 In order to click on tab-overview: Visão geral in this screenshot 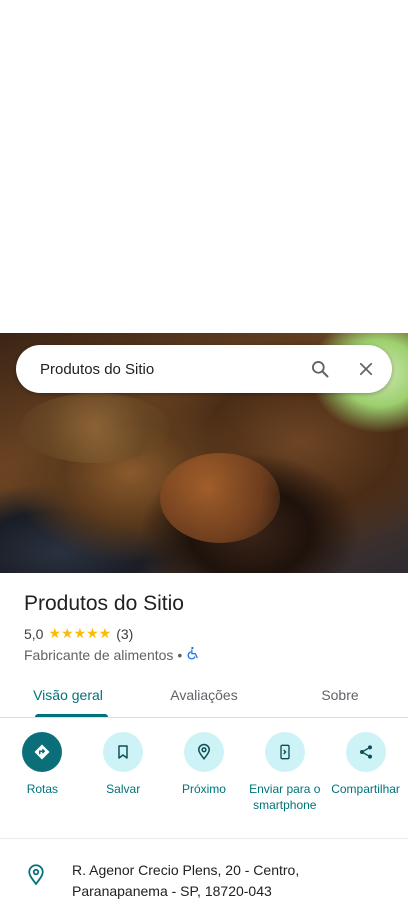, I will do `click(68, 694)`.